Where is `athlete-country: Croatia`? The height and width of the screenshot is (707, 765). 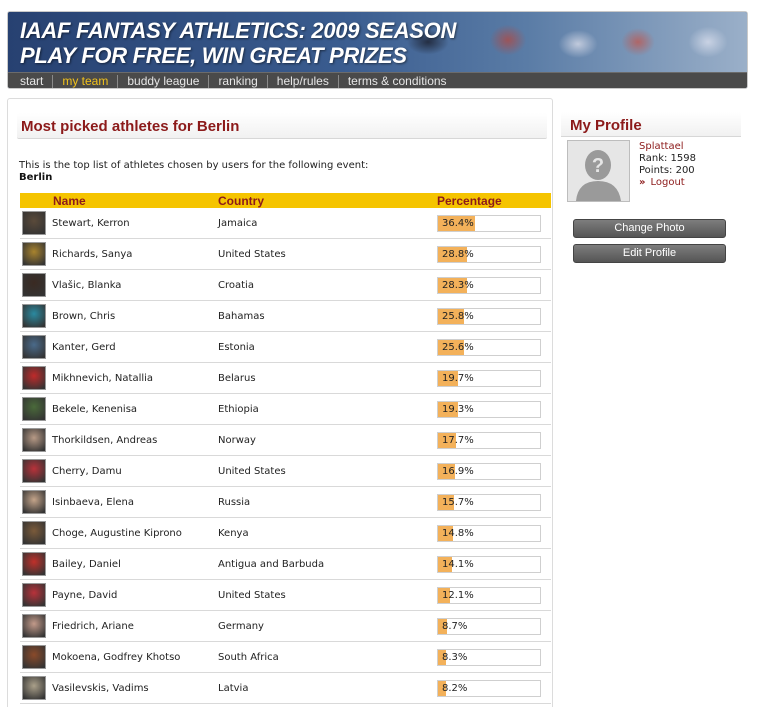 athlete-country: Croatia is located at coordinates (236, 285).